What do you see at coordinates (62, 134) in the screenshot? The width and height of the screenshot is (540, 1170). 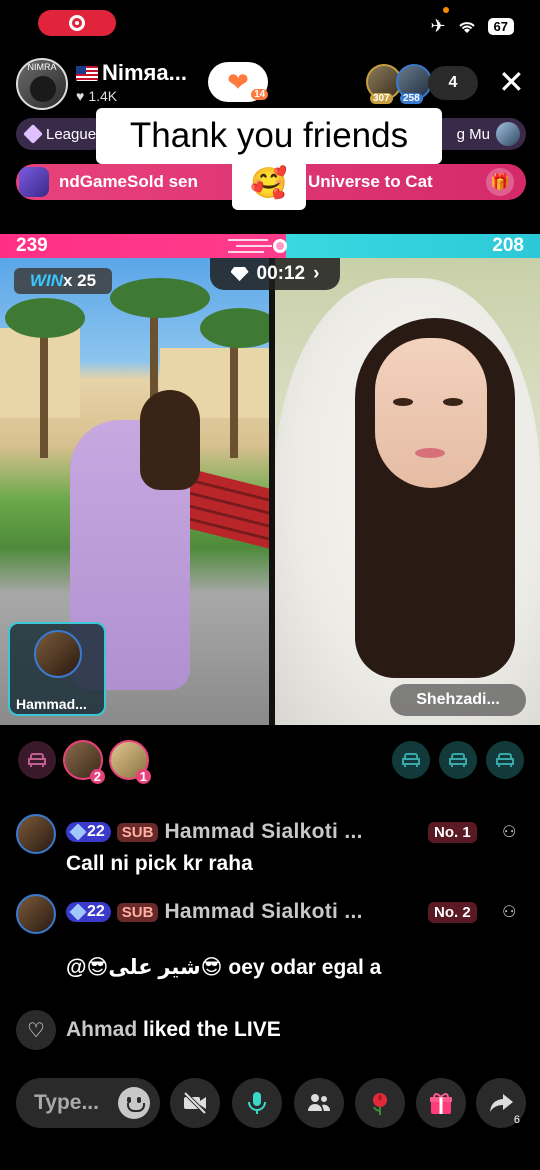 I see `league-button: League` at bounding box center [62, 134].